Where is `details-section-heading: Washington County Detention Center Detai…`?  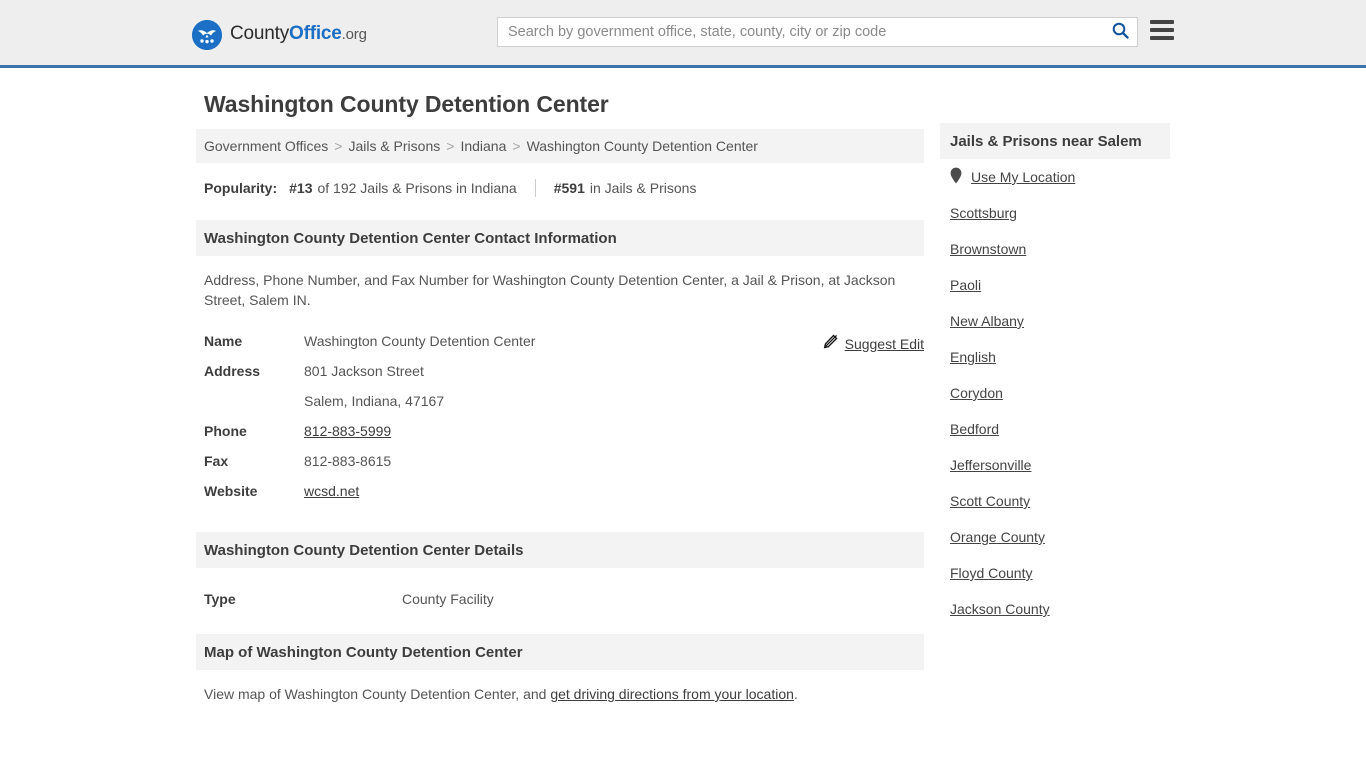
details-section-heading: Washington County Detention Center Detai… is located at coordinates (560, 550).